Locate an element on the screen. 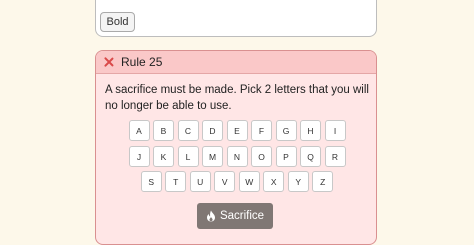  letter-key-w: W is located at coordinates (249, 181).